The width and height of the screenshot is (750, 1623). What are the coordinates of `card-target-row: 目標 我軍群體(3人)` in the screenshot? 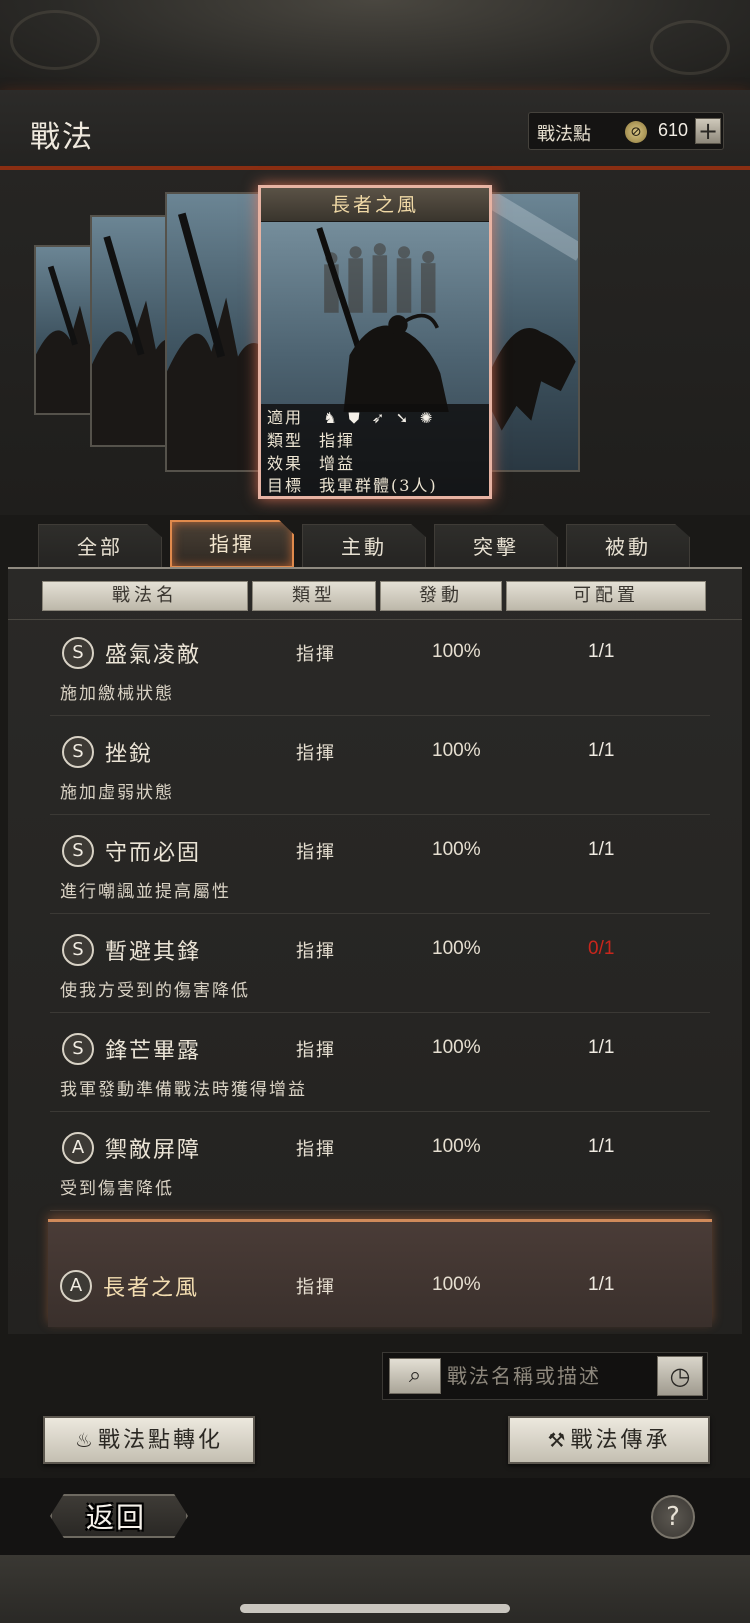 It's located at (352, 483).